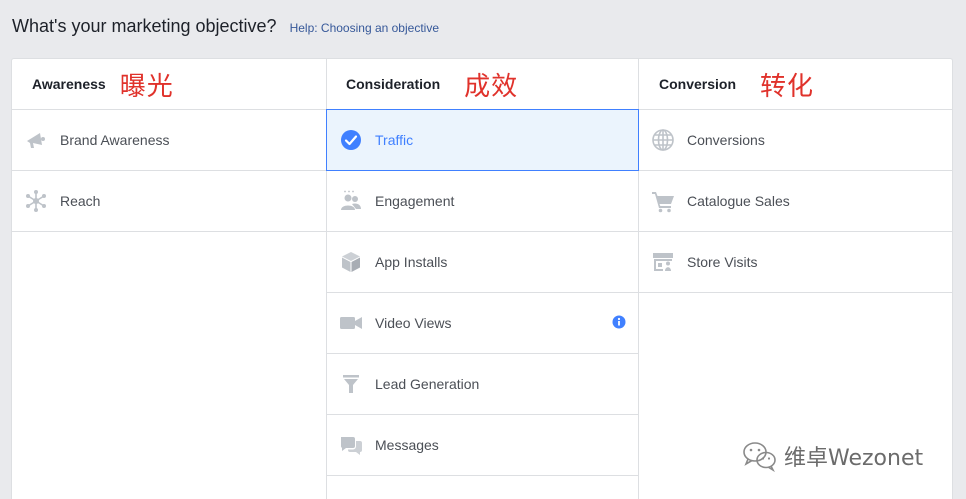 This screenshot has width=966, height=499. I want to click on objective-label: Catalogue Sales, so click(738, 201).